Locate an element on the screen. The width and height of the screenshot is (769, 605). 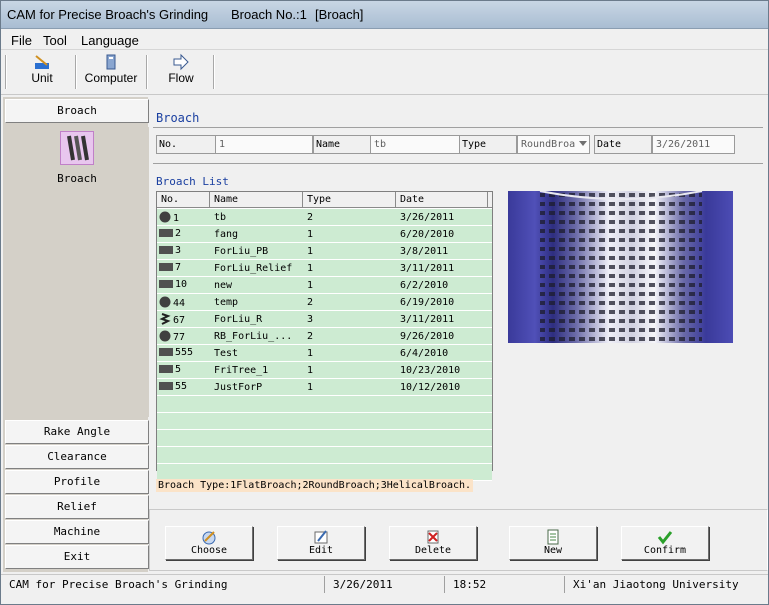
no-field: 1 is located at coordinates (264, 144).